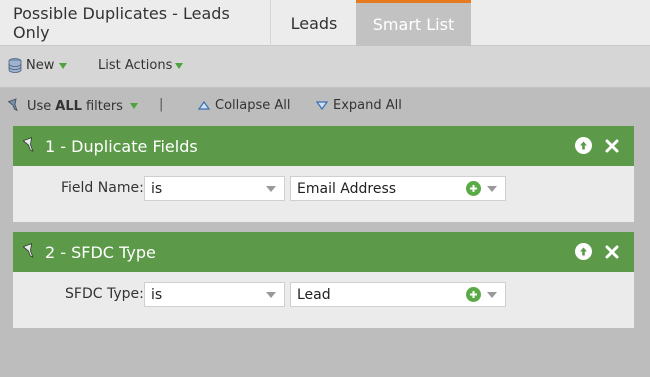 This screenshot has width=650, height=377. I want to click on collapse-all-button: Collapse All, so click(244, 105).